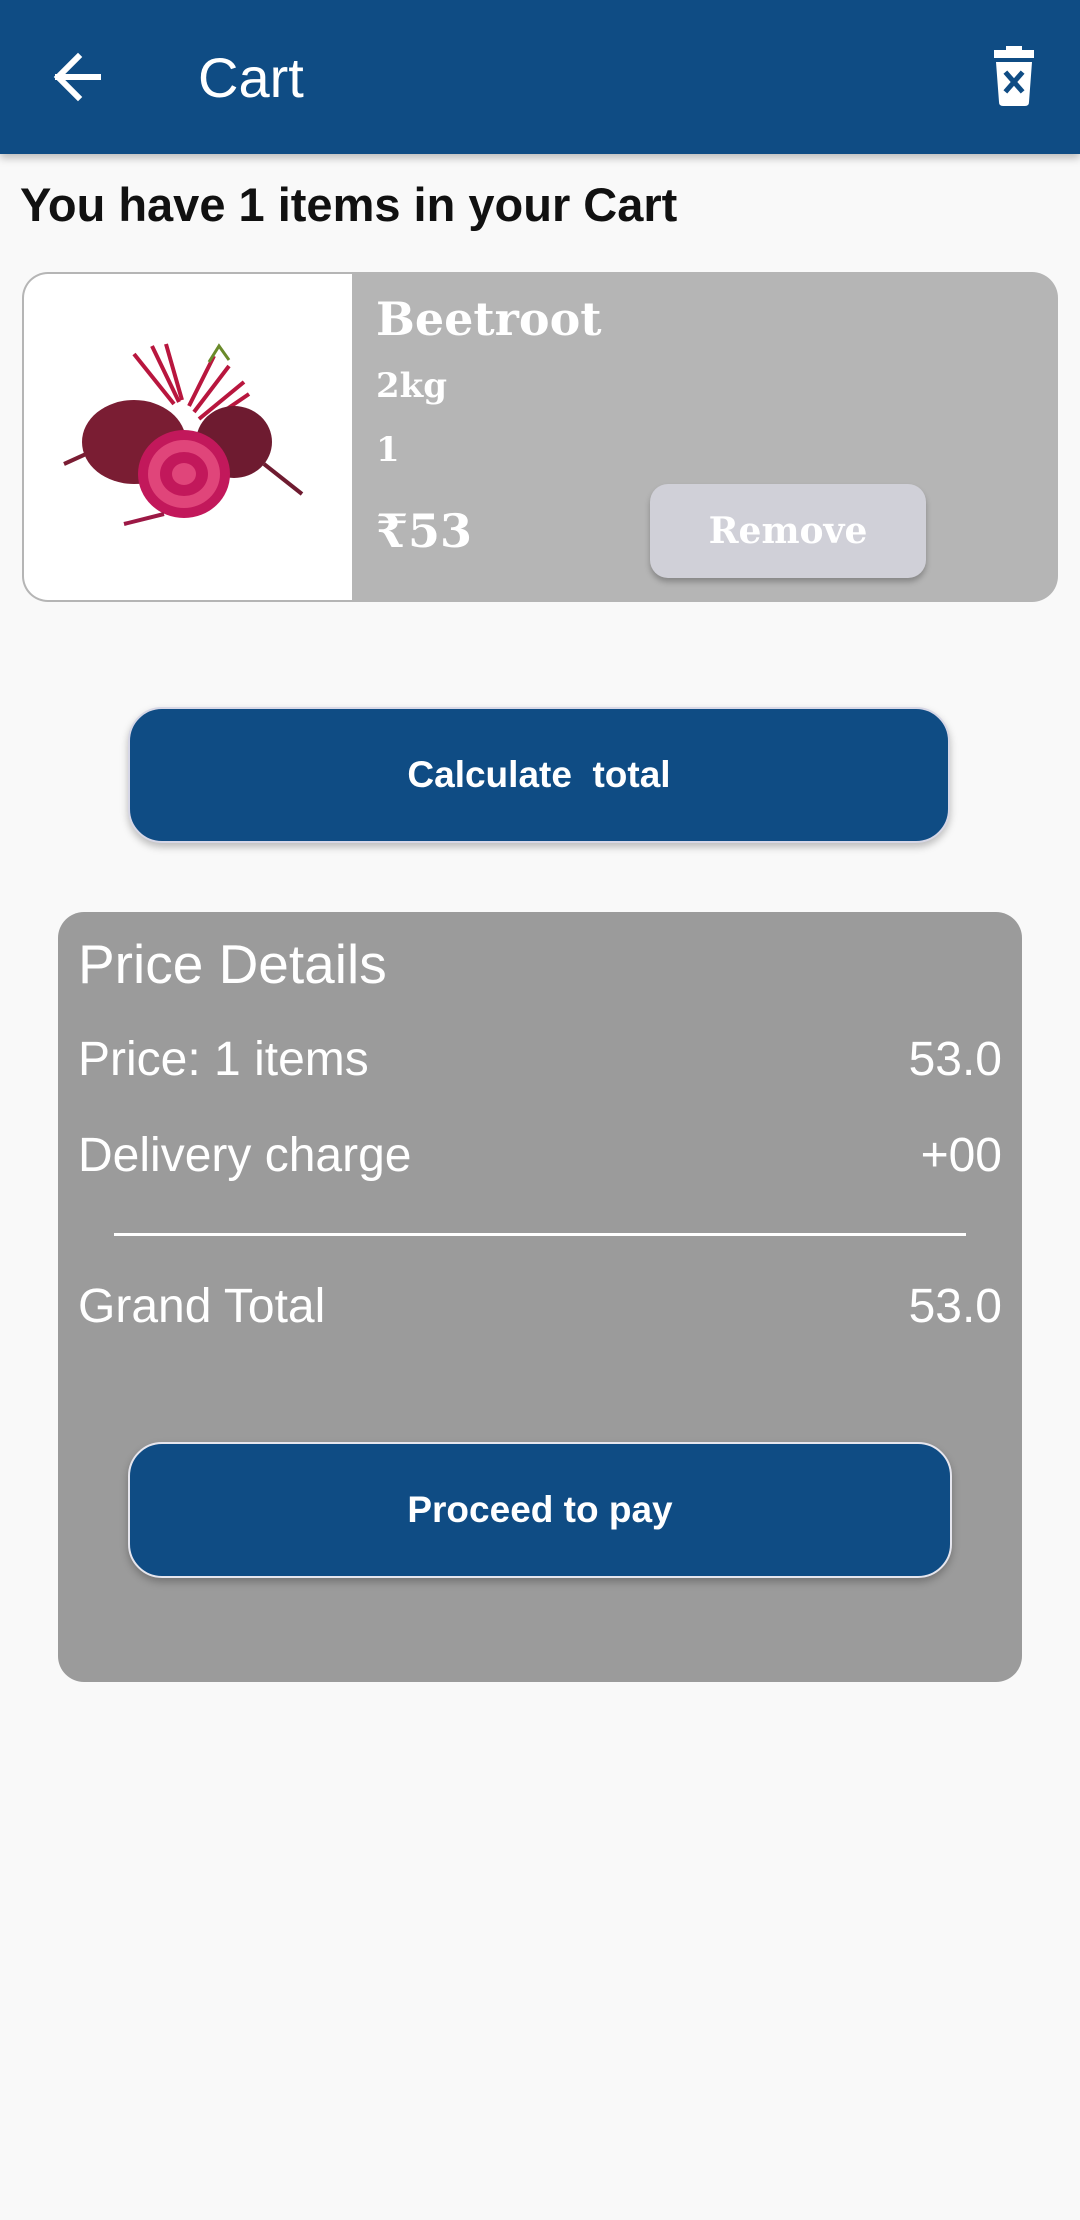 The height and width of the screenshot is (2220, 1080). I want to click on cart-item-card: Beetroot 2kg 1 ₹53 Remove, so click(540, 437).